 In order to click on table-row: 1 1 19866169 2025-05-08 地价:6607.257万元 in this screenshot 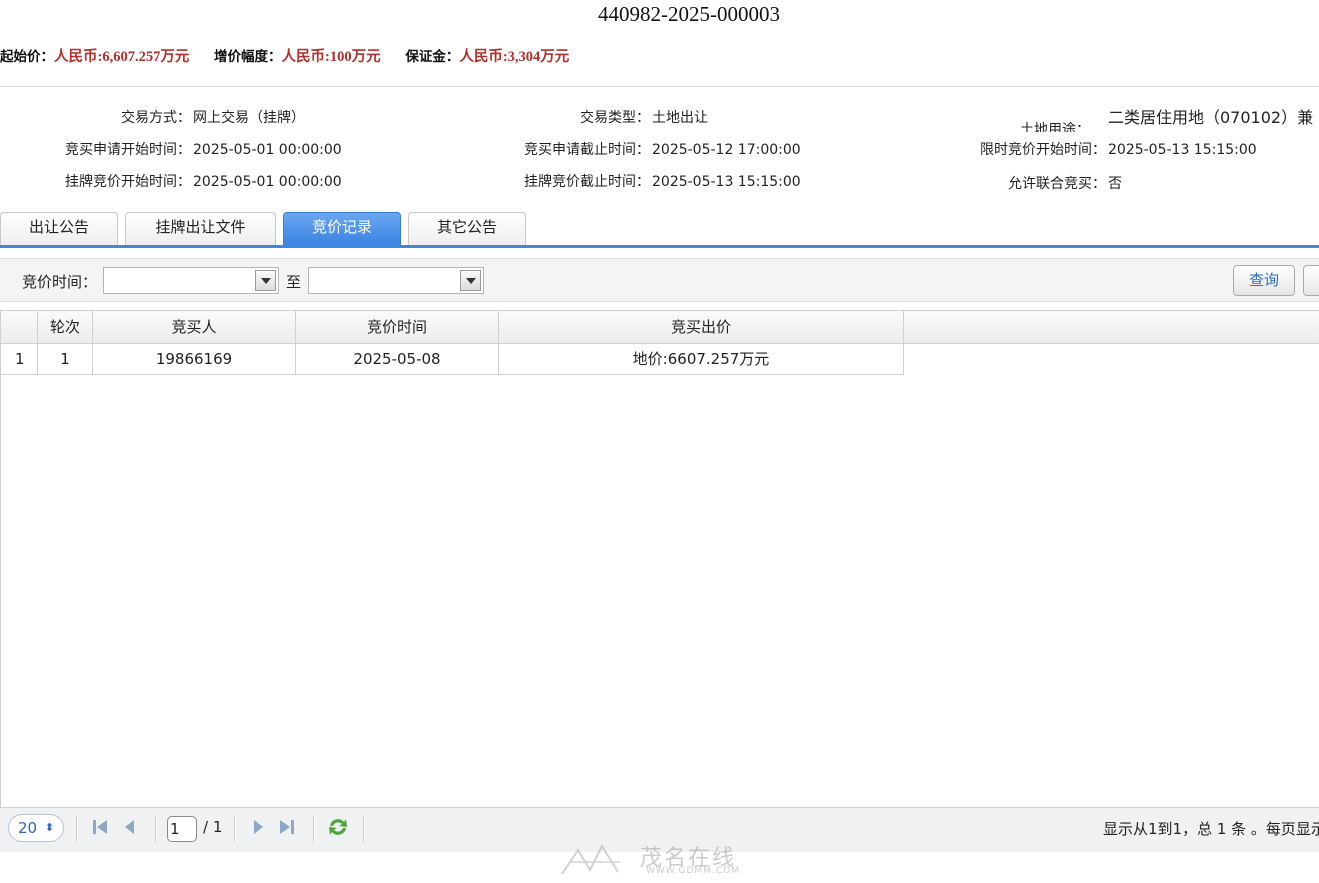, I will do `click(452, 359)`.